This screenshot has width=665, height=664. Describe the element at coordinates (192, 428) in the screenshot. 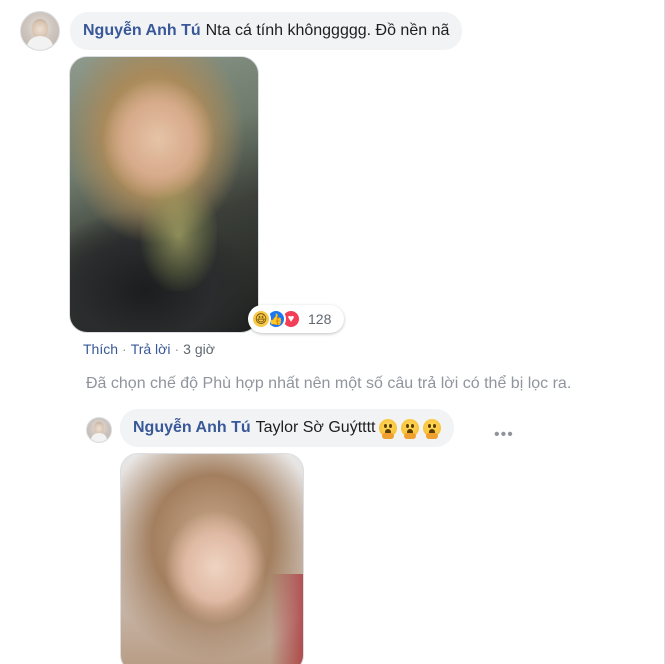

I see `reply-author-name: Nguyễn Anh Tú` at that location.